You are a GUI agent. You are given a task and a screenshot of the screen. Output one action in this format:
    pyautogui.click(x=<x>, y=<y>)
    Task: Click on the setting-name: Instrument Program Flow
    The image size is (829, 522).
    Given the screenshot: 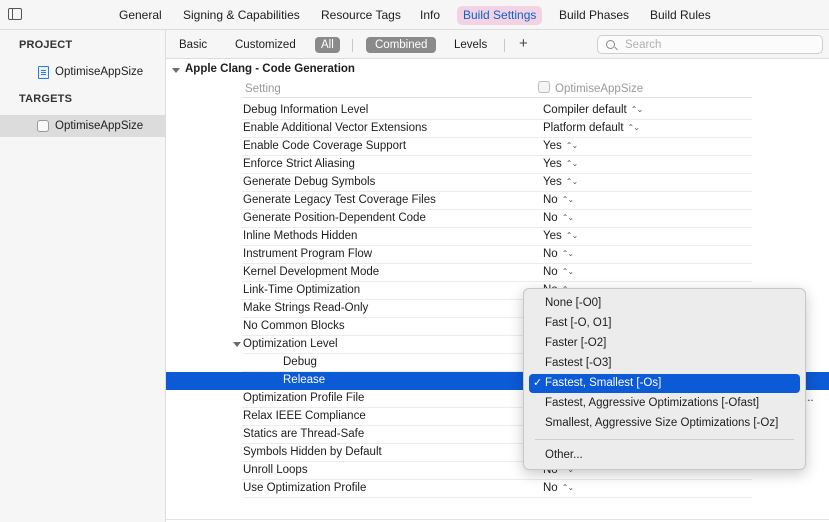 What is the action you would take?
    pyautogui.click(x=308, y=254)
    